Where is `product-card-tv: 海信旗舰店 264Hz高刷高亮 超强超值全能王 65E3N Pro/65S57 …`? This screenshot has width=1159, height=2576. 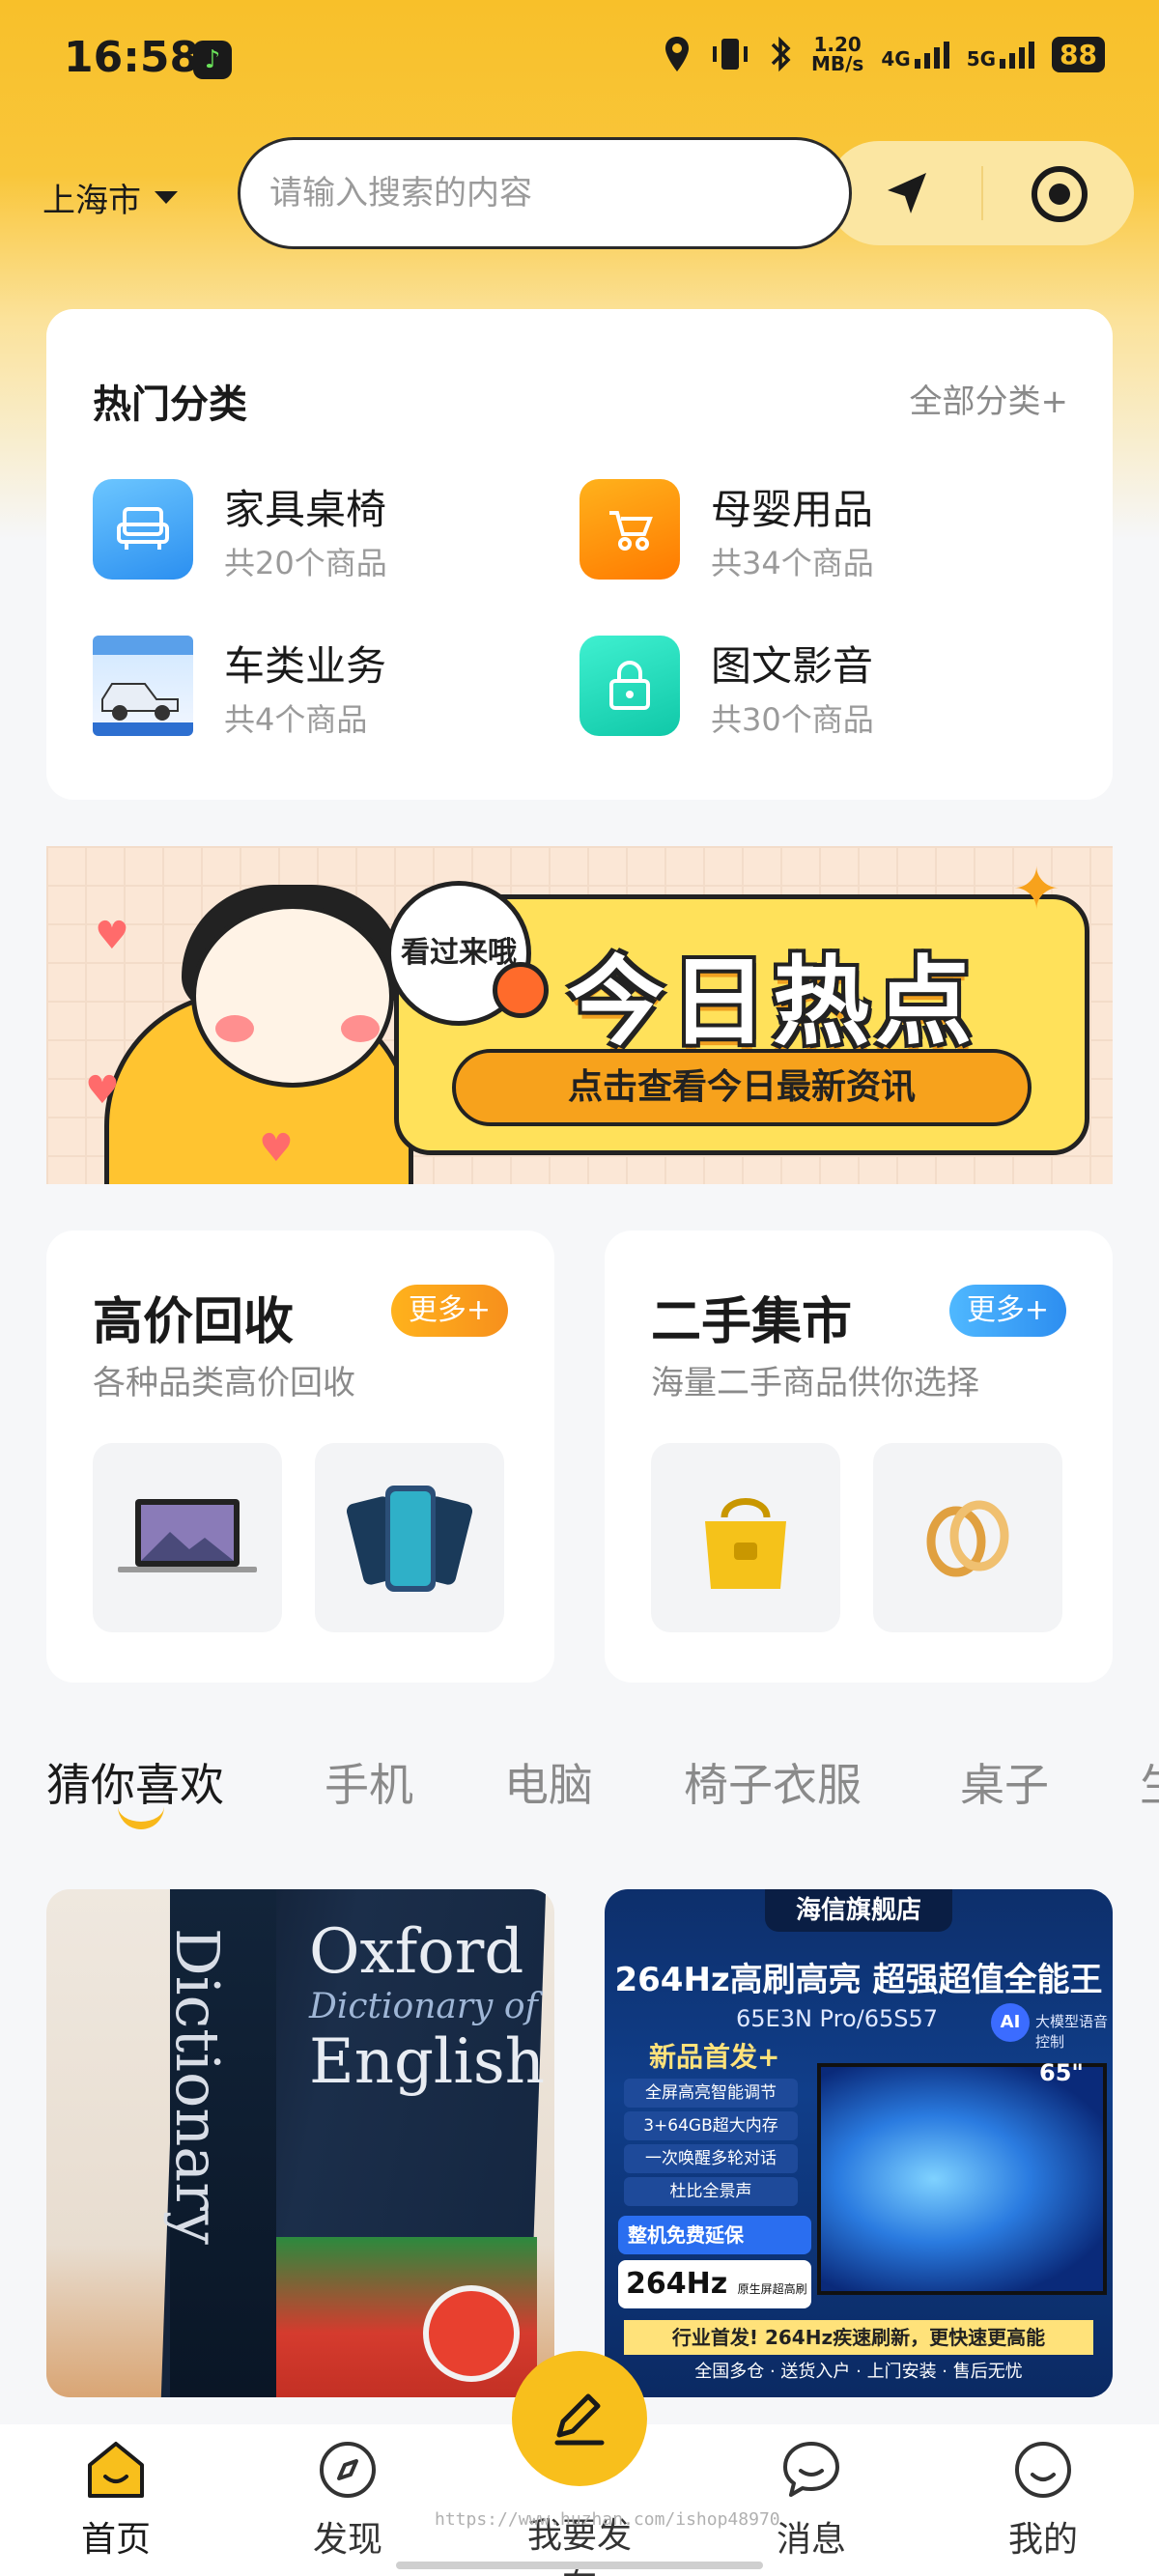
product-card-tv: 海信旗舰店 264Hz高刷高亮 超强超值全能王 65E3N Pro/65S57 … is located at coordinates (859, 2143).